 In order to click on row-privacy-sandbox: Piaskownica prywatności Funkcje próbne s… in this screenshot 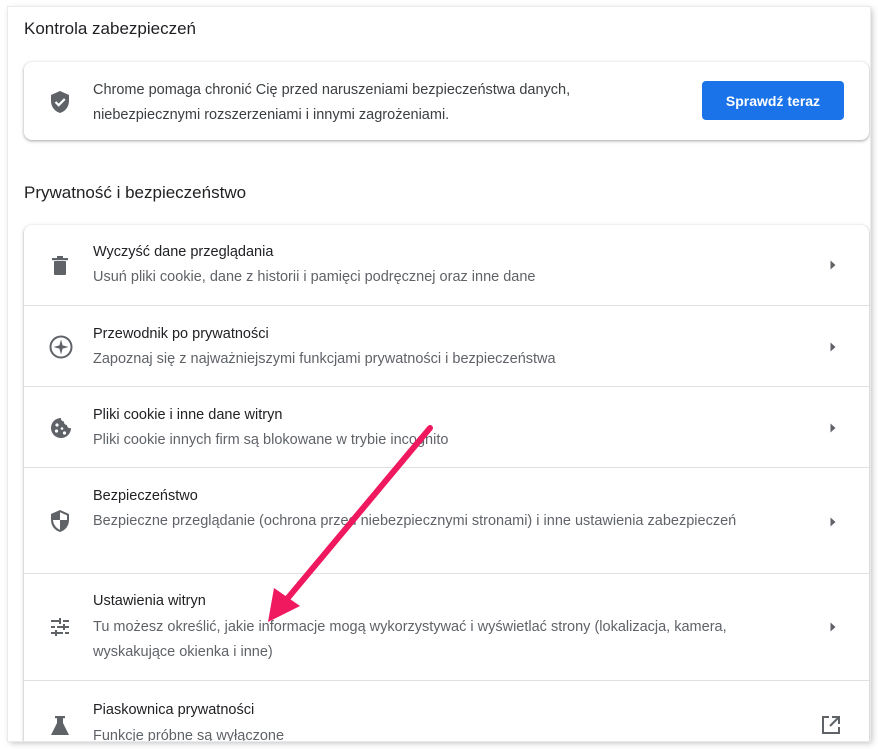, I will do `click(446, 710)`.